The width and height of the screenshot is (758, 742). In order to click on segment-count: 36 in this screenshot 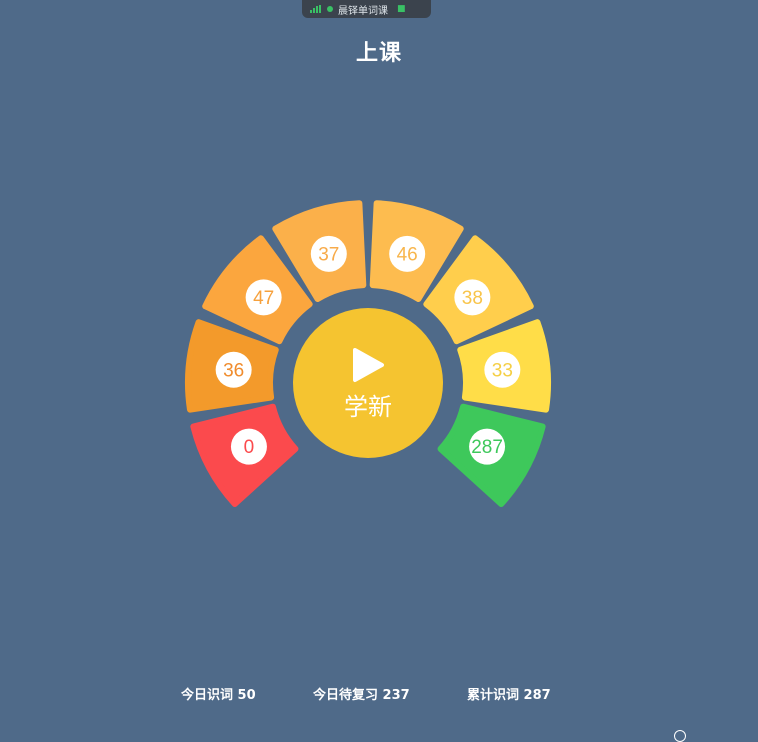, I will do `click(233, 370)`.